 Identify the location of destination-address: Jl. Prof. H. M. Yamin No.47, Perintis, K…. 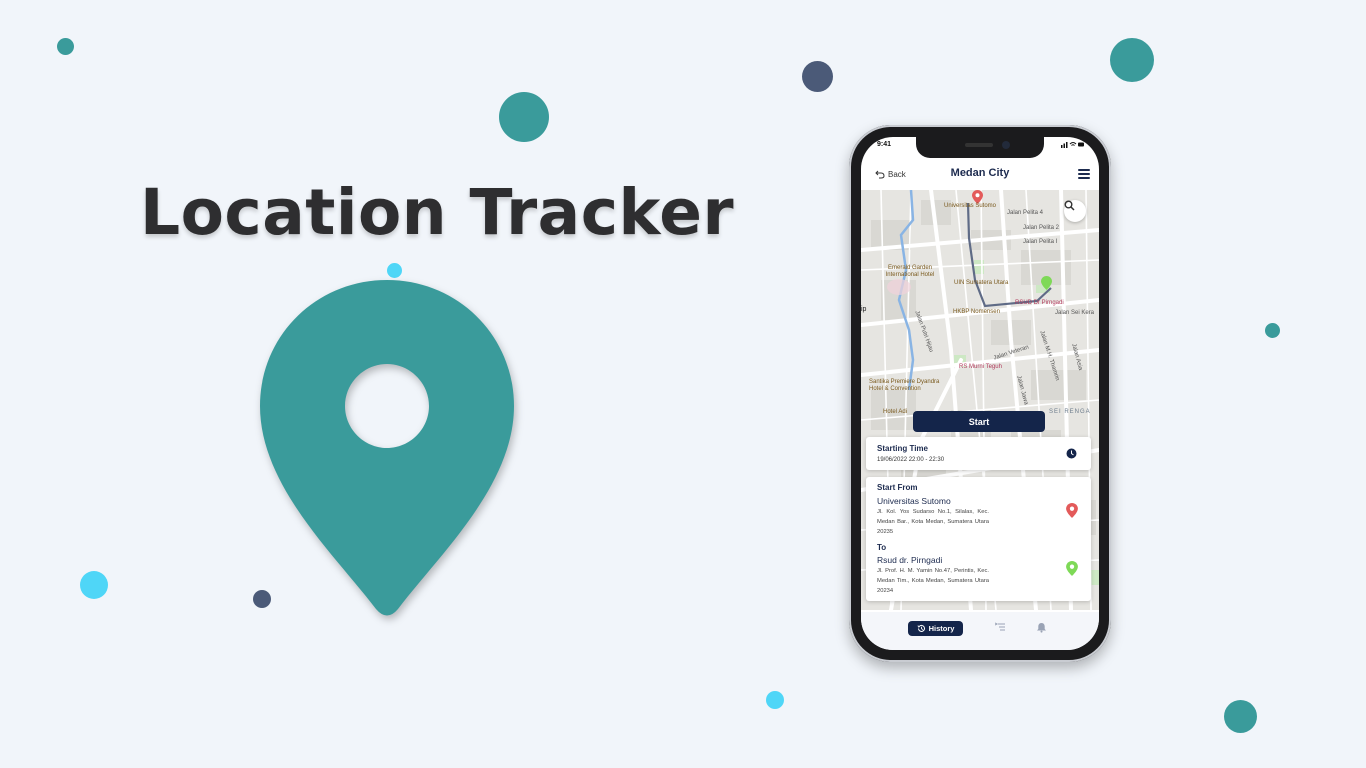
(933, 581).